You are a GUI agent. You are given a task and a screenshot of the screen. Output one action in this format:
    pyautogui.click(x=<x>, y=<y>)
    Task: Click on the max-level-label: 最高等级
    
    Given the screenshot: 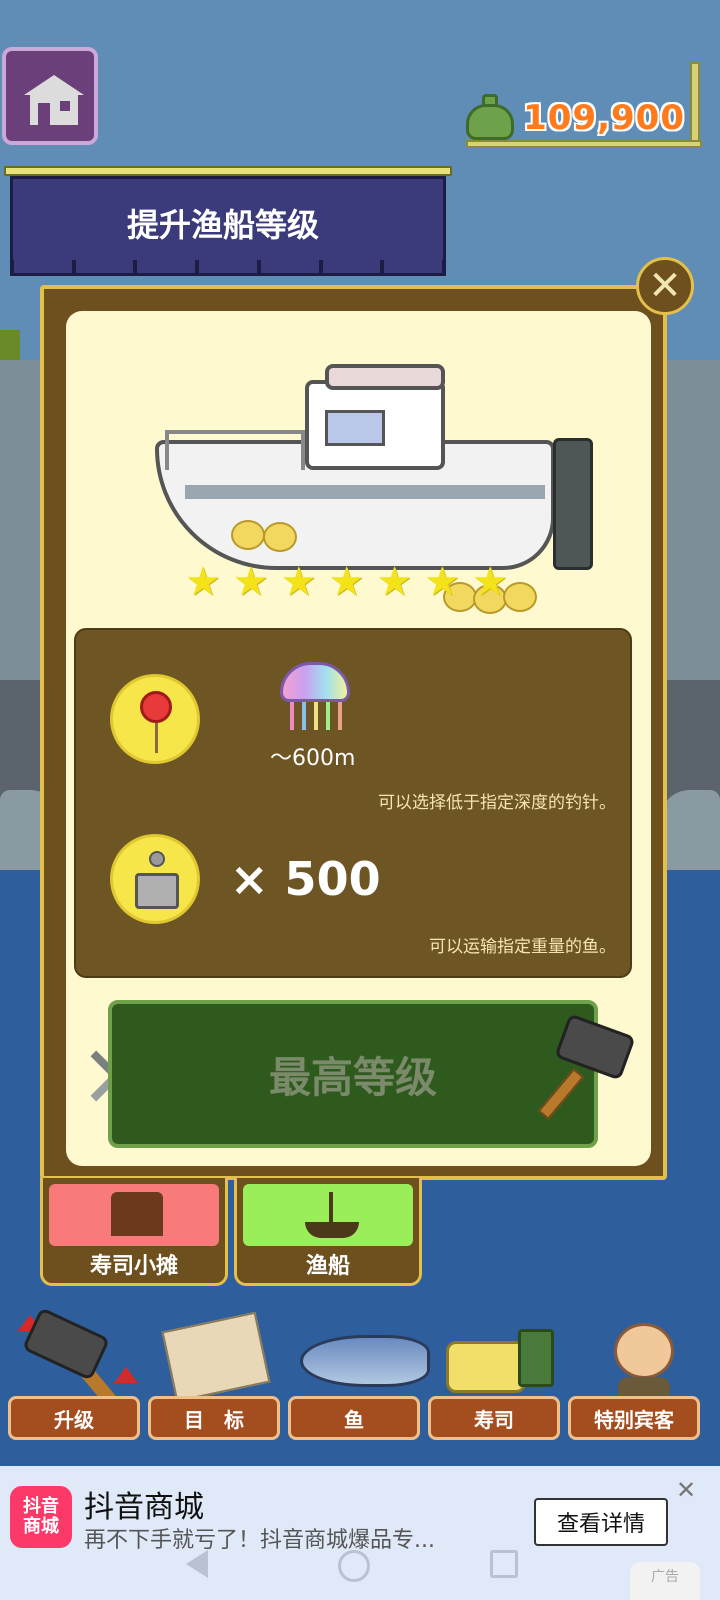 What is the action you would take?
    pyautogui.click(x=352, y=1077)
    